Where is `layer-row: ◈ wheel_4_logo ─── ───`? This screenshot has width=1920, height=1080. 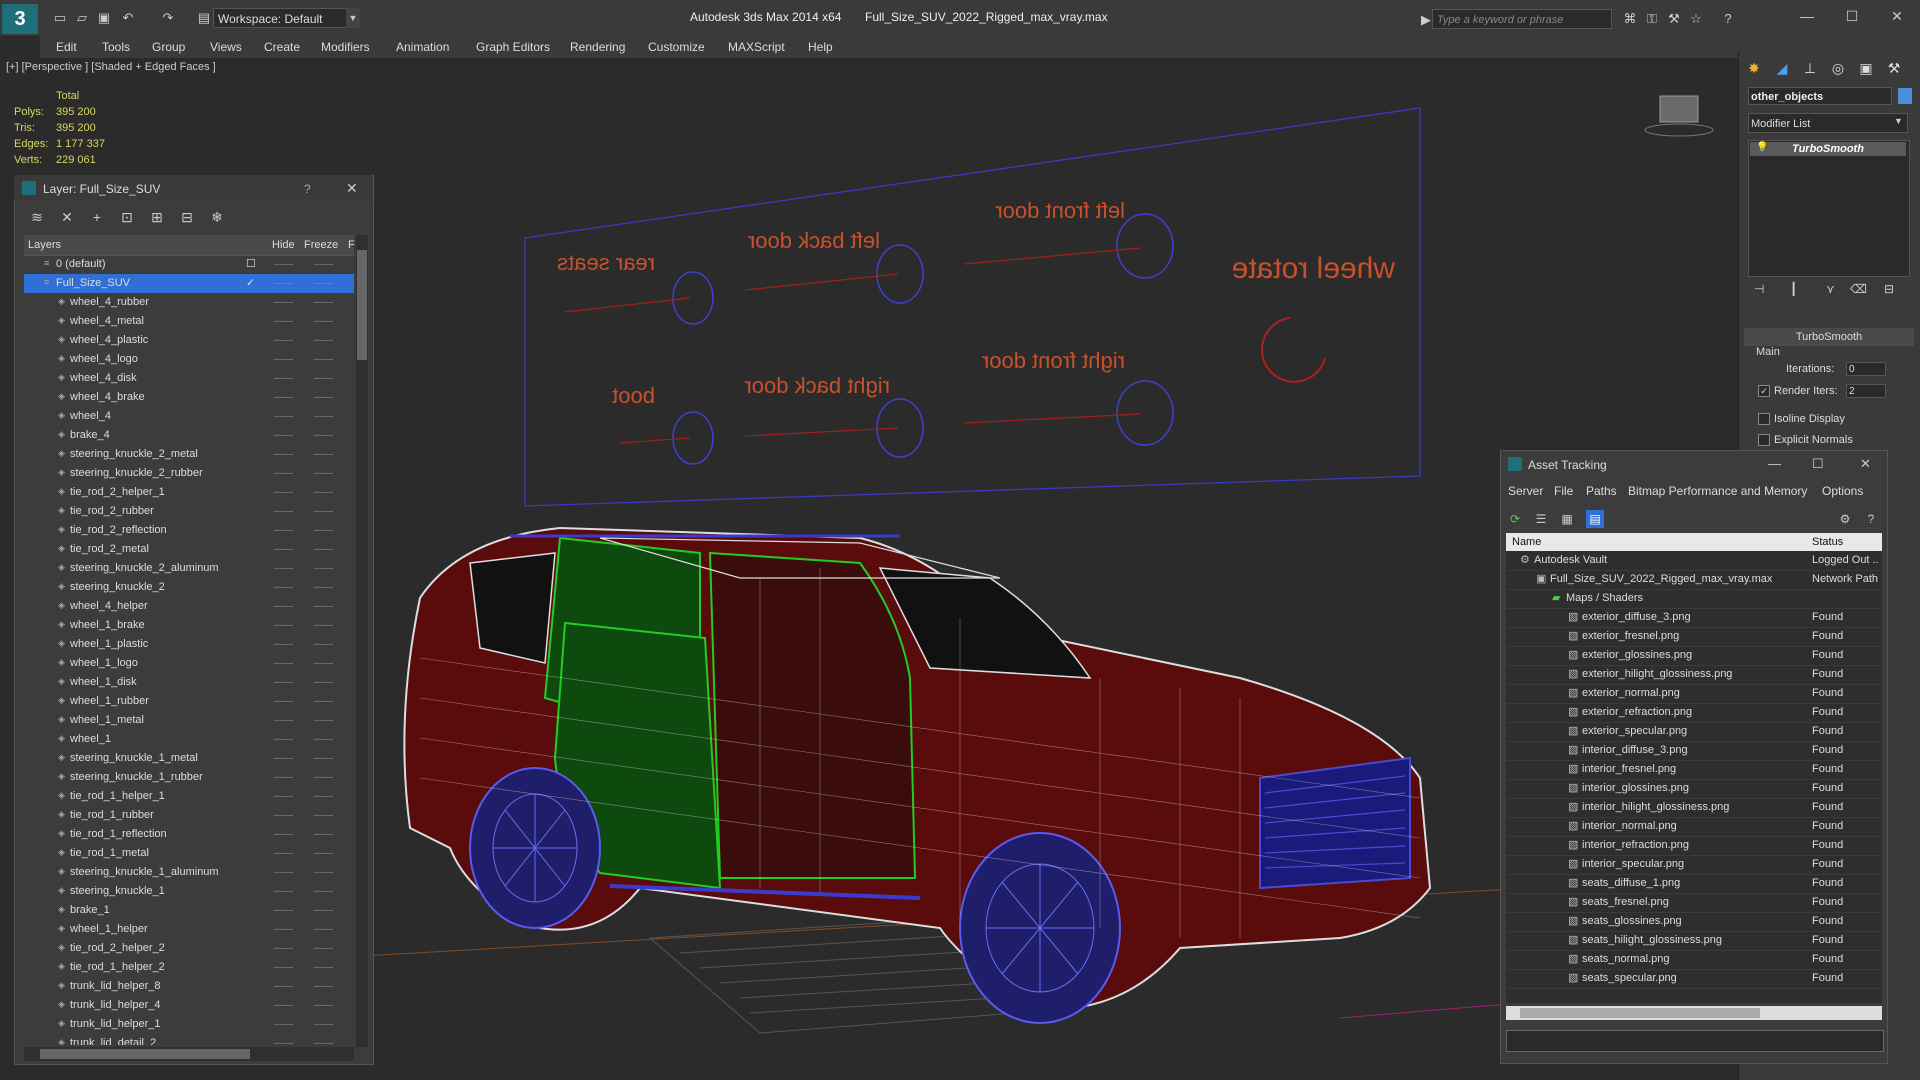 layer-row: ◈ wheel_4_logo ─── ─── is located at coordinates (189, 359).